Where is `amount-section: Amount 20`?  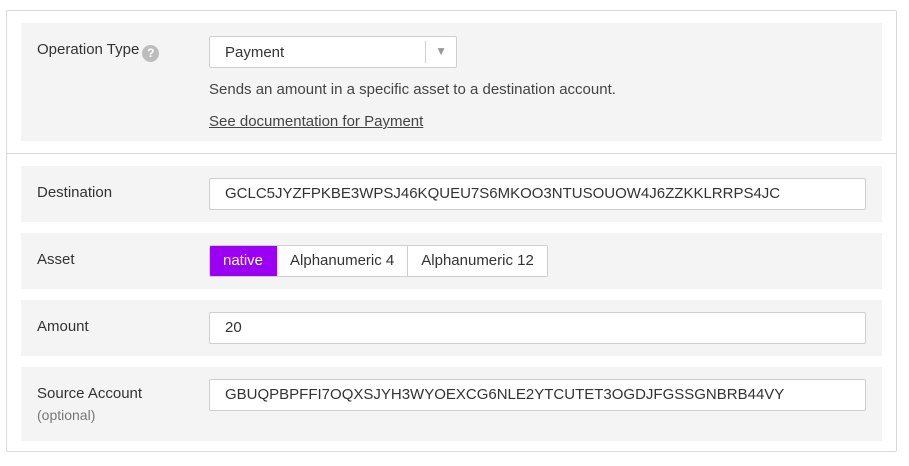 amount-section: Amount 20 is located at coordinates (451, 328).